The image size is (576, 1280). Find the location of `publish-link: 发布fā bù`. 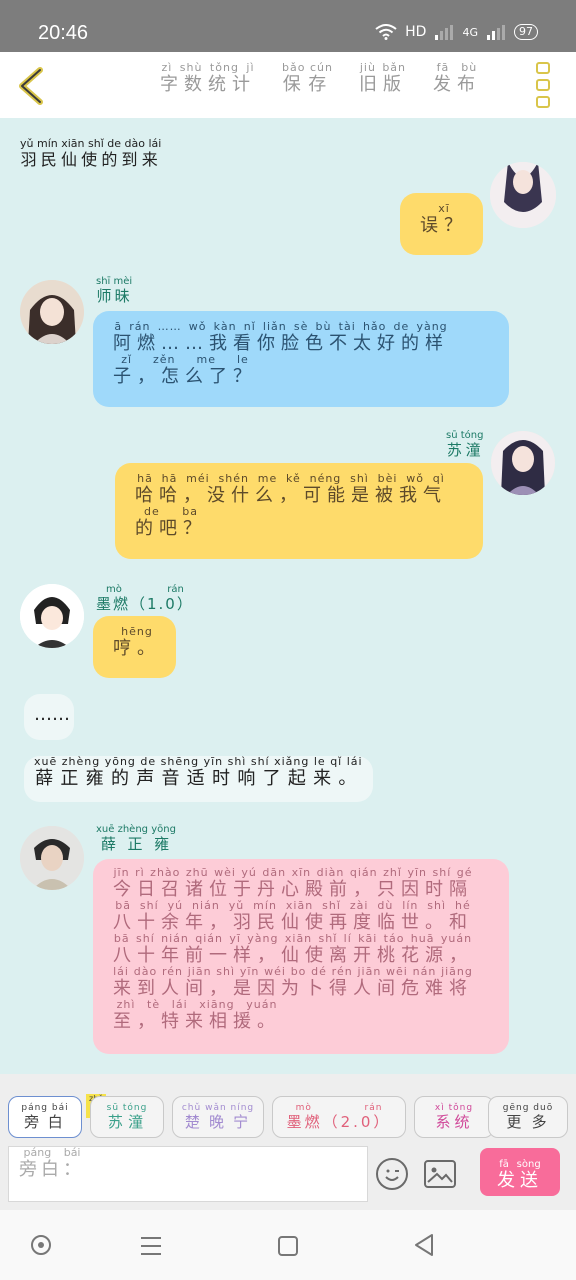

publish-link: 发布fā bù is located at coordinates (457, 78).